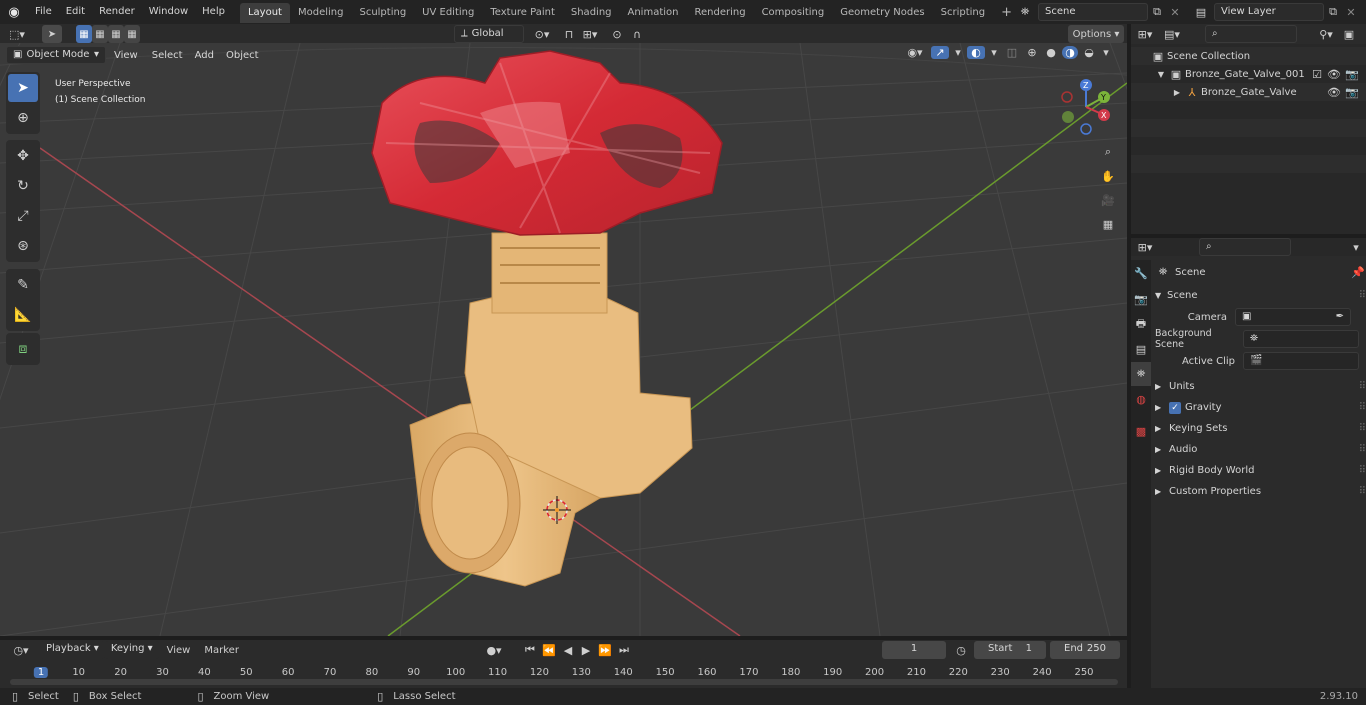  I want to click on select-extend-icon: ▦, so click(100, 34).